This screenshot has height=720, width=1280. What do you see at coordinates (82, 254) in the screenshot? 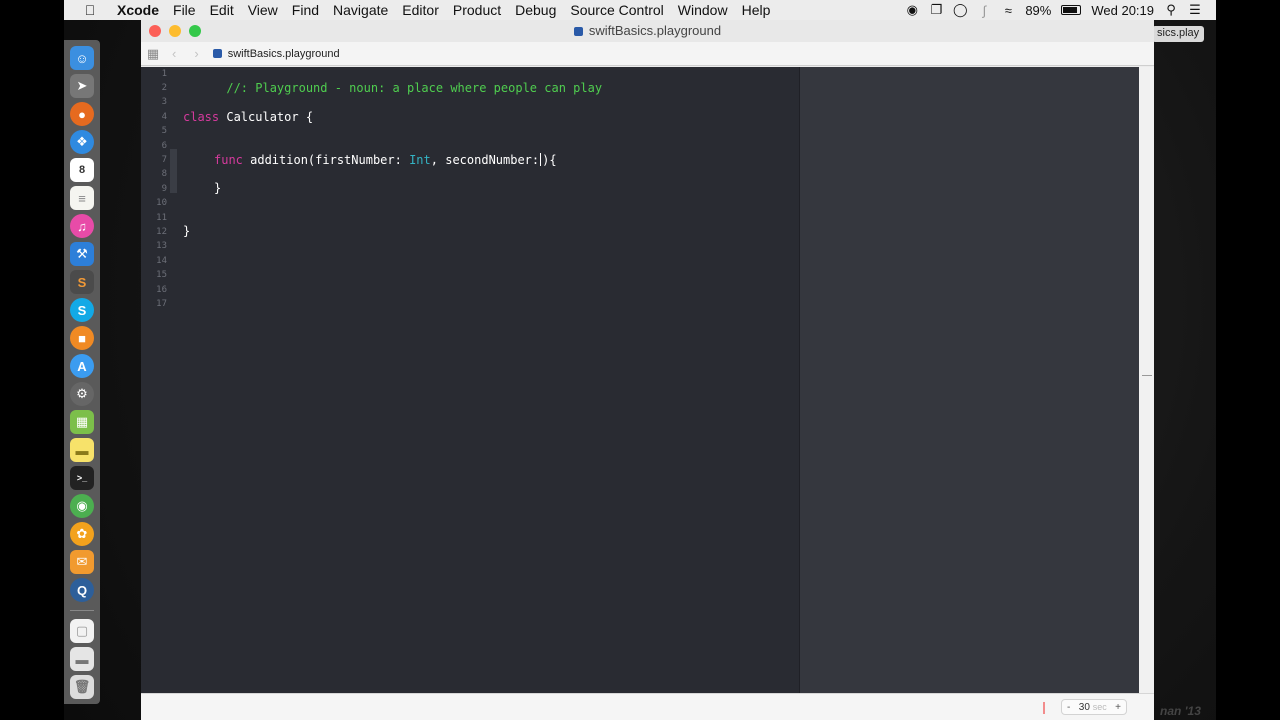
I see `xcode-icon: ⚒` at bounding box center [82, 254].